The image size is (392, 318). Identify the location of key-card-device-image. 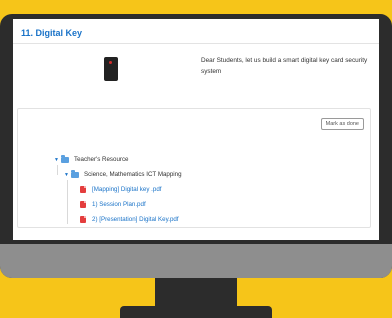
(111, 69).